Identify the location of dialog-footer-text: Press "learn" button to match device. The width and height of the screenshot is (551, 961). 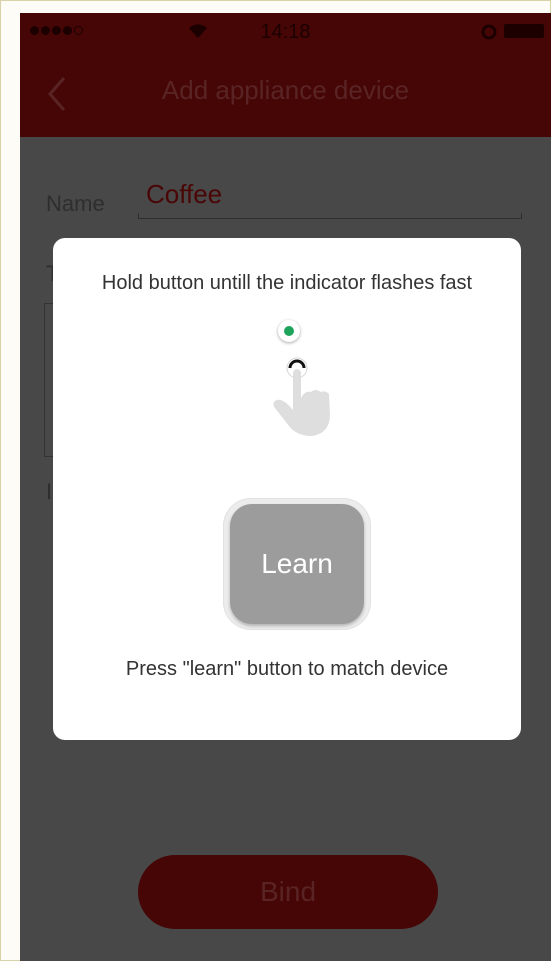
(287, 669).